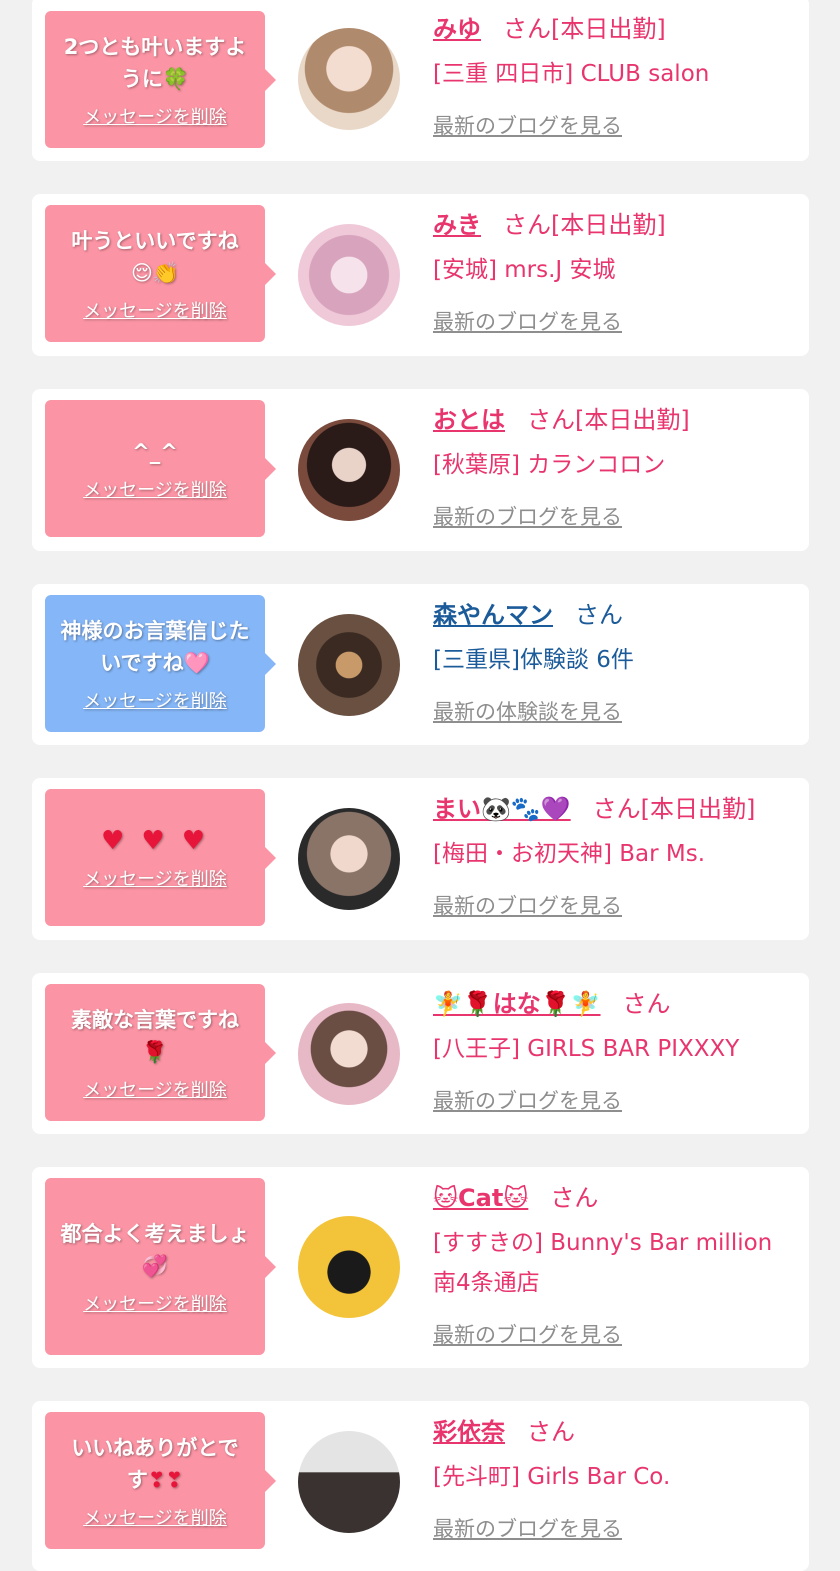  Describe the element at coordinates (155, 840) in the screenshot. I see `hearts-icon: ♥ ♥ ♥` at that location.